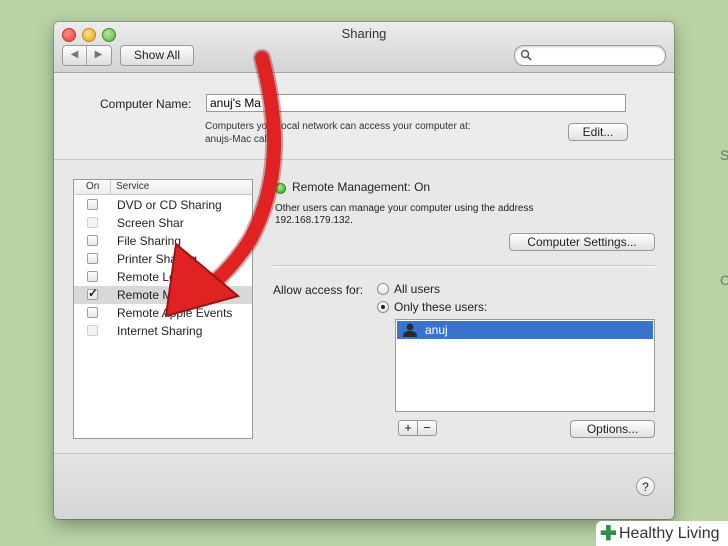 This screenshot has width=728, height=546. I want to click on computer-local-hostname: anujs-Mac cal, so click(236, 139).